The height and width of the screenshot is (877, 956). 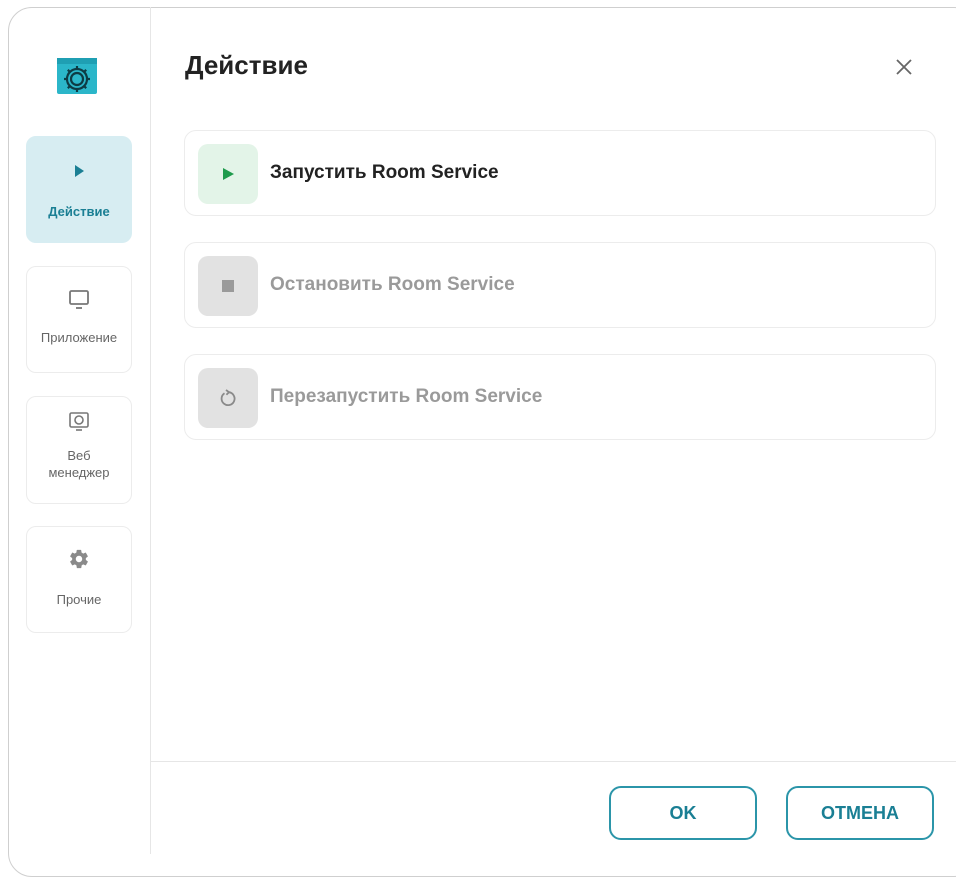 What do you see at coordinates (79, 599) in the screenshot?
I see `sidebar-item-label: Прочие` at bounding box center [79, 599].